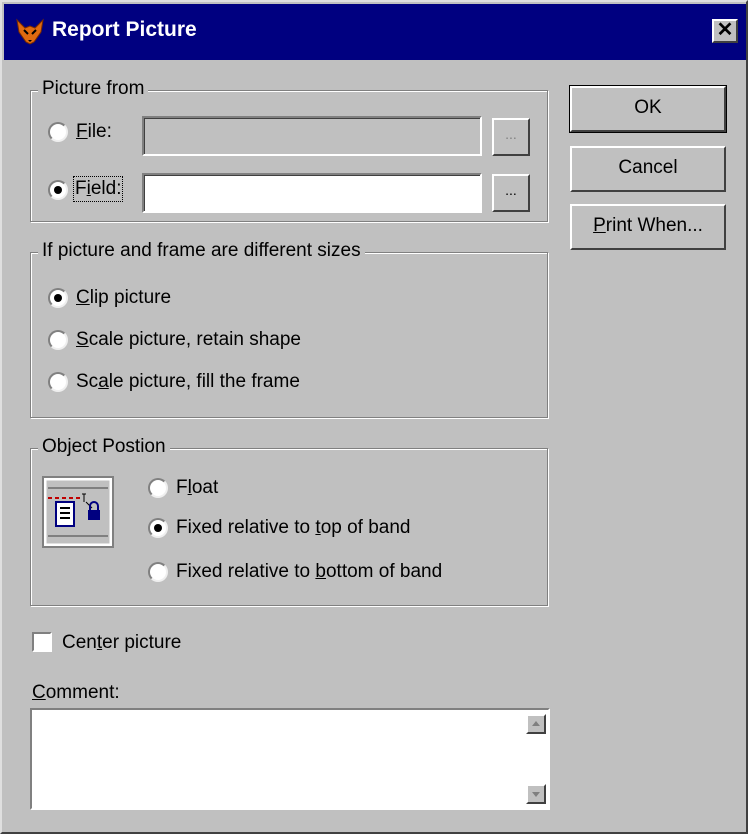  Describe the element at coordinates (309, 572) in the screenshot. I see `fixed-bottom-label: Fixed relative to bottom of band` at that location.